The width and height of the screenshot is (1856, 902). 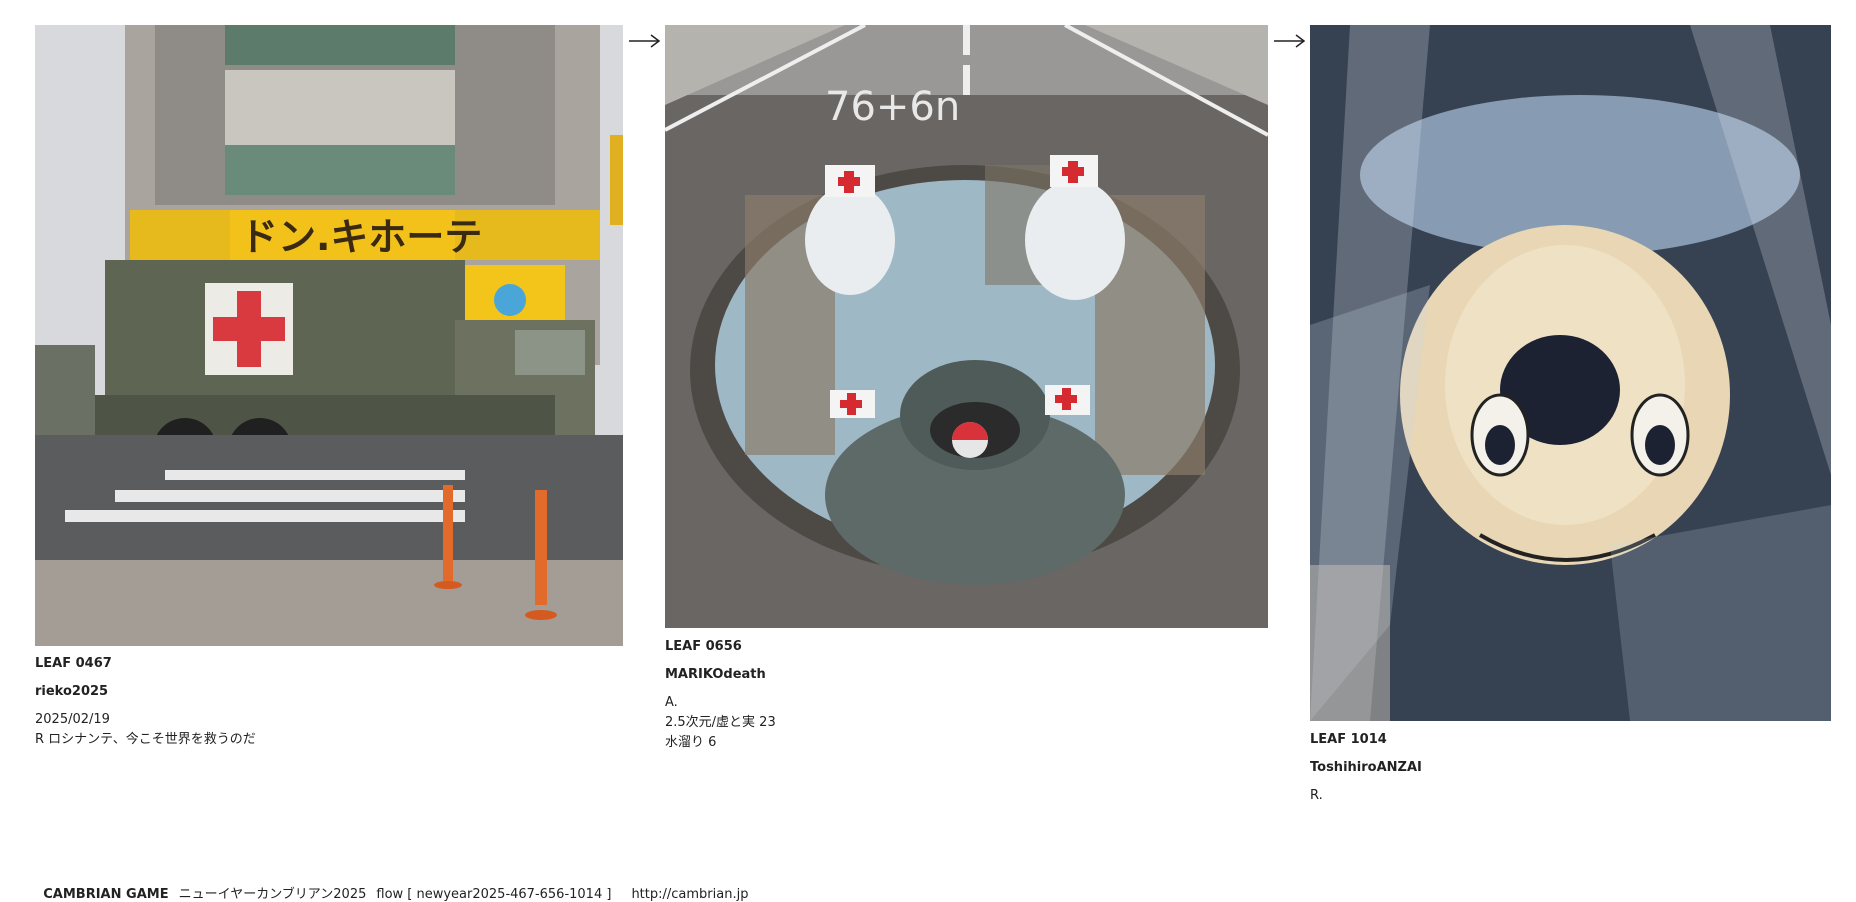 I want to click on store-sign-text: ドン.キホーテ, so click(x=361, y=237).